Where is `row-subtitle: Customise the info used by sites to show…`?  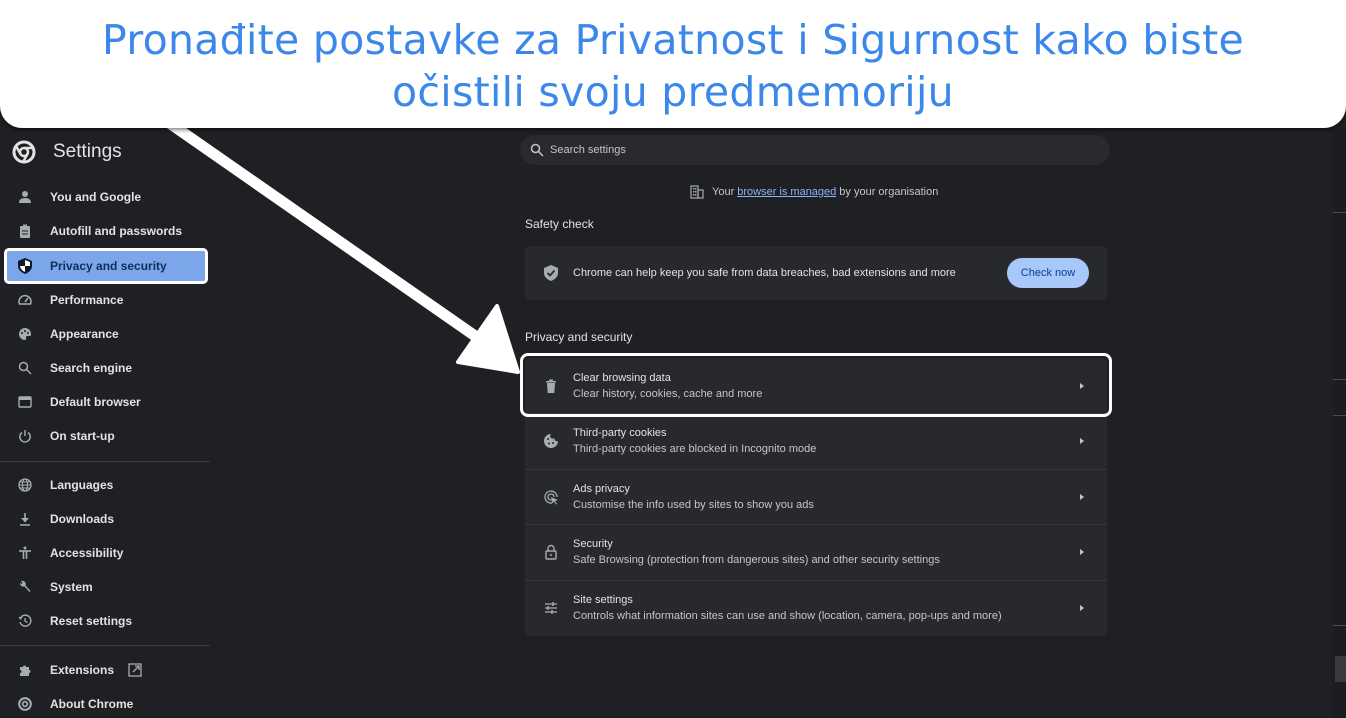
row-subtitle: Customise the info used by sites to show… is located at coordinates (693, 505).